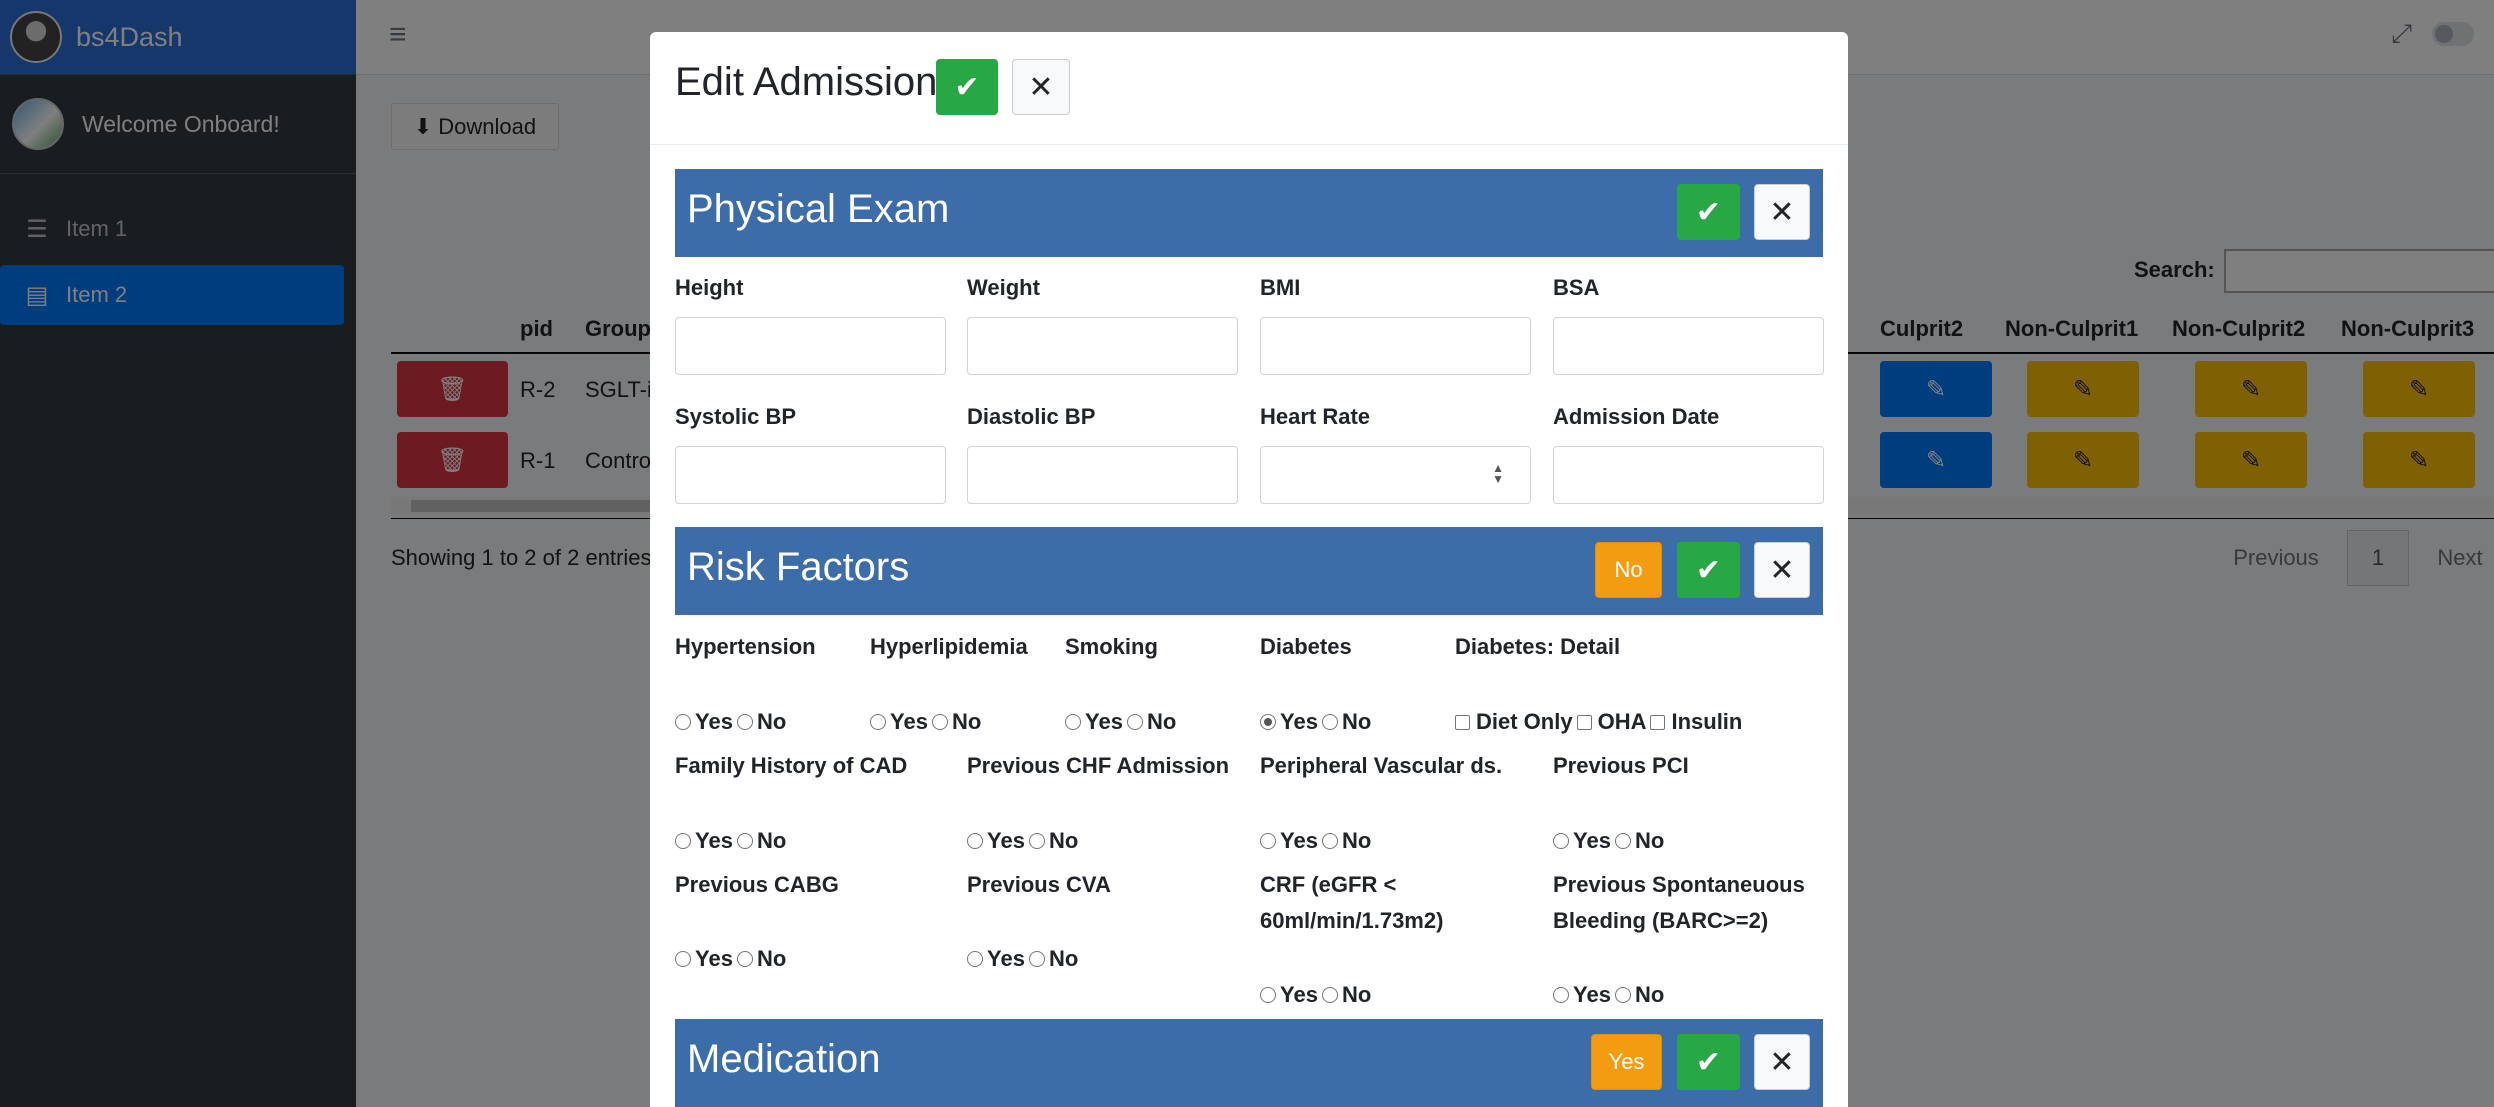 This screenshot has width=2494, height=1107. What do you see at coordinates (1628, 570) in the screenshot?
I see `risk-factors-toggle-button: No` at bounding box center [1628, 570].